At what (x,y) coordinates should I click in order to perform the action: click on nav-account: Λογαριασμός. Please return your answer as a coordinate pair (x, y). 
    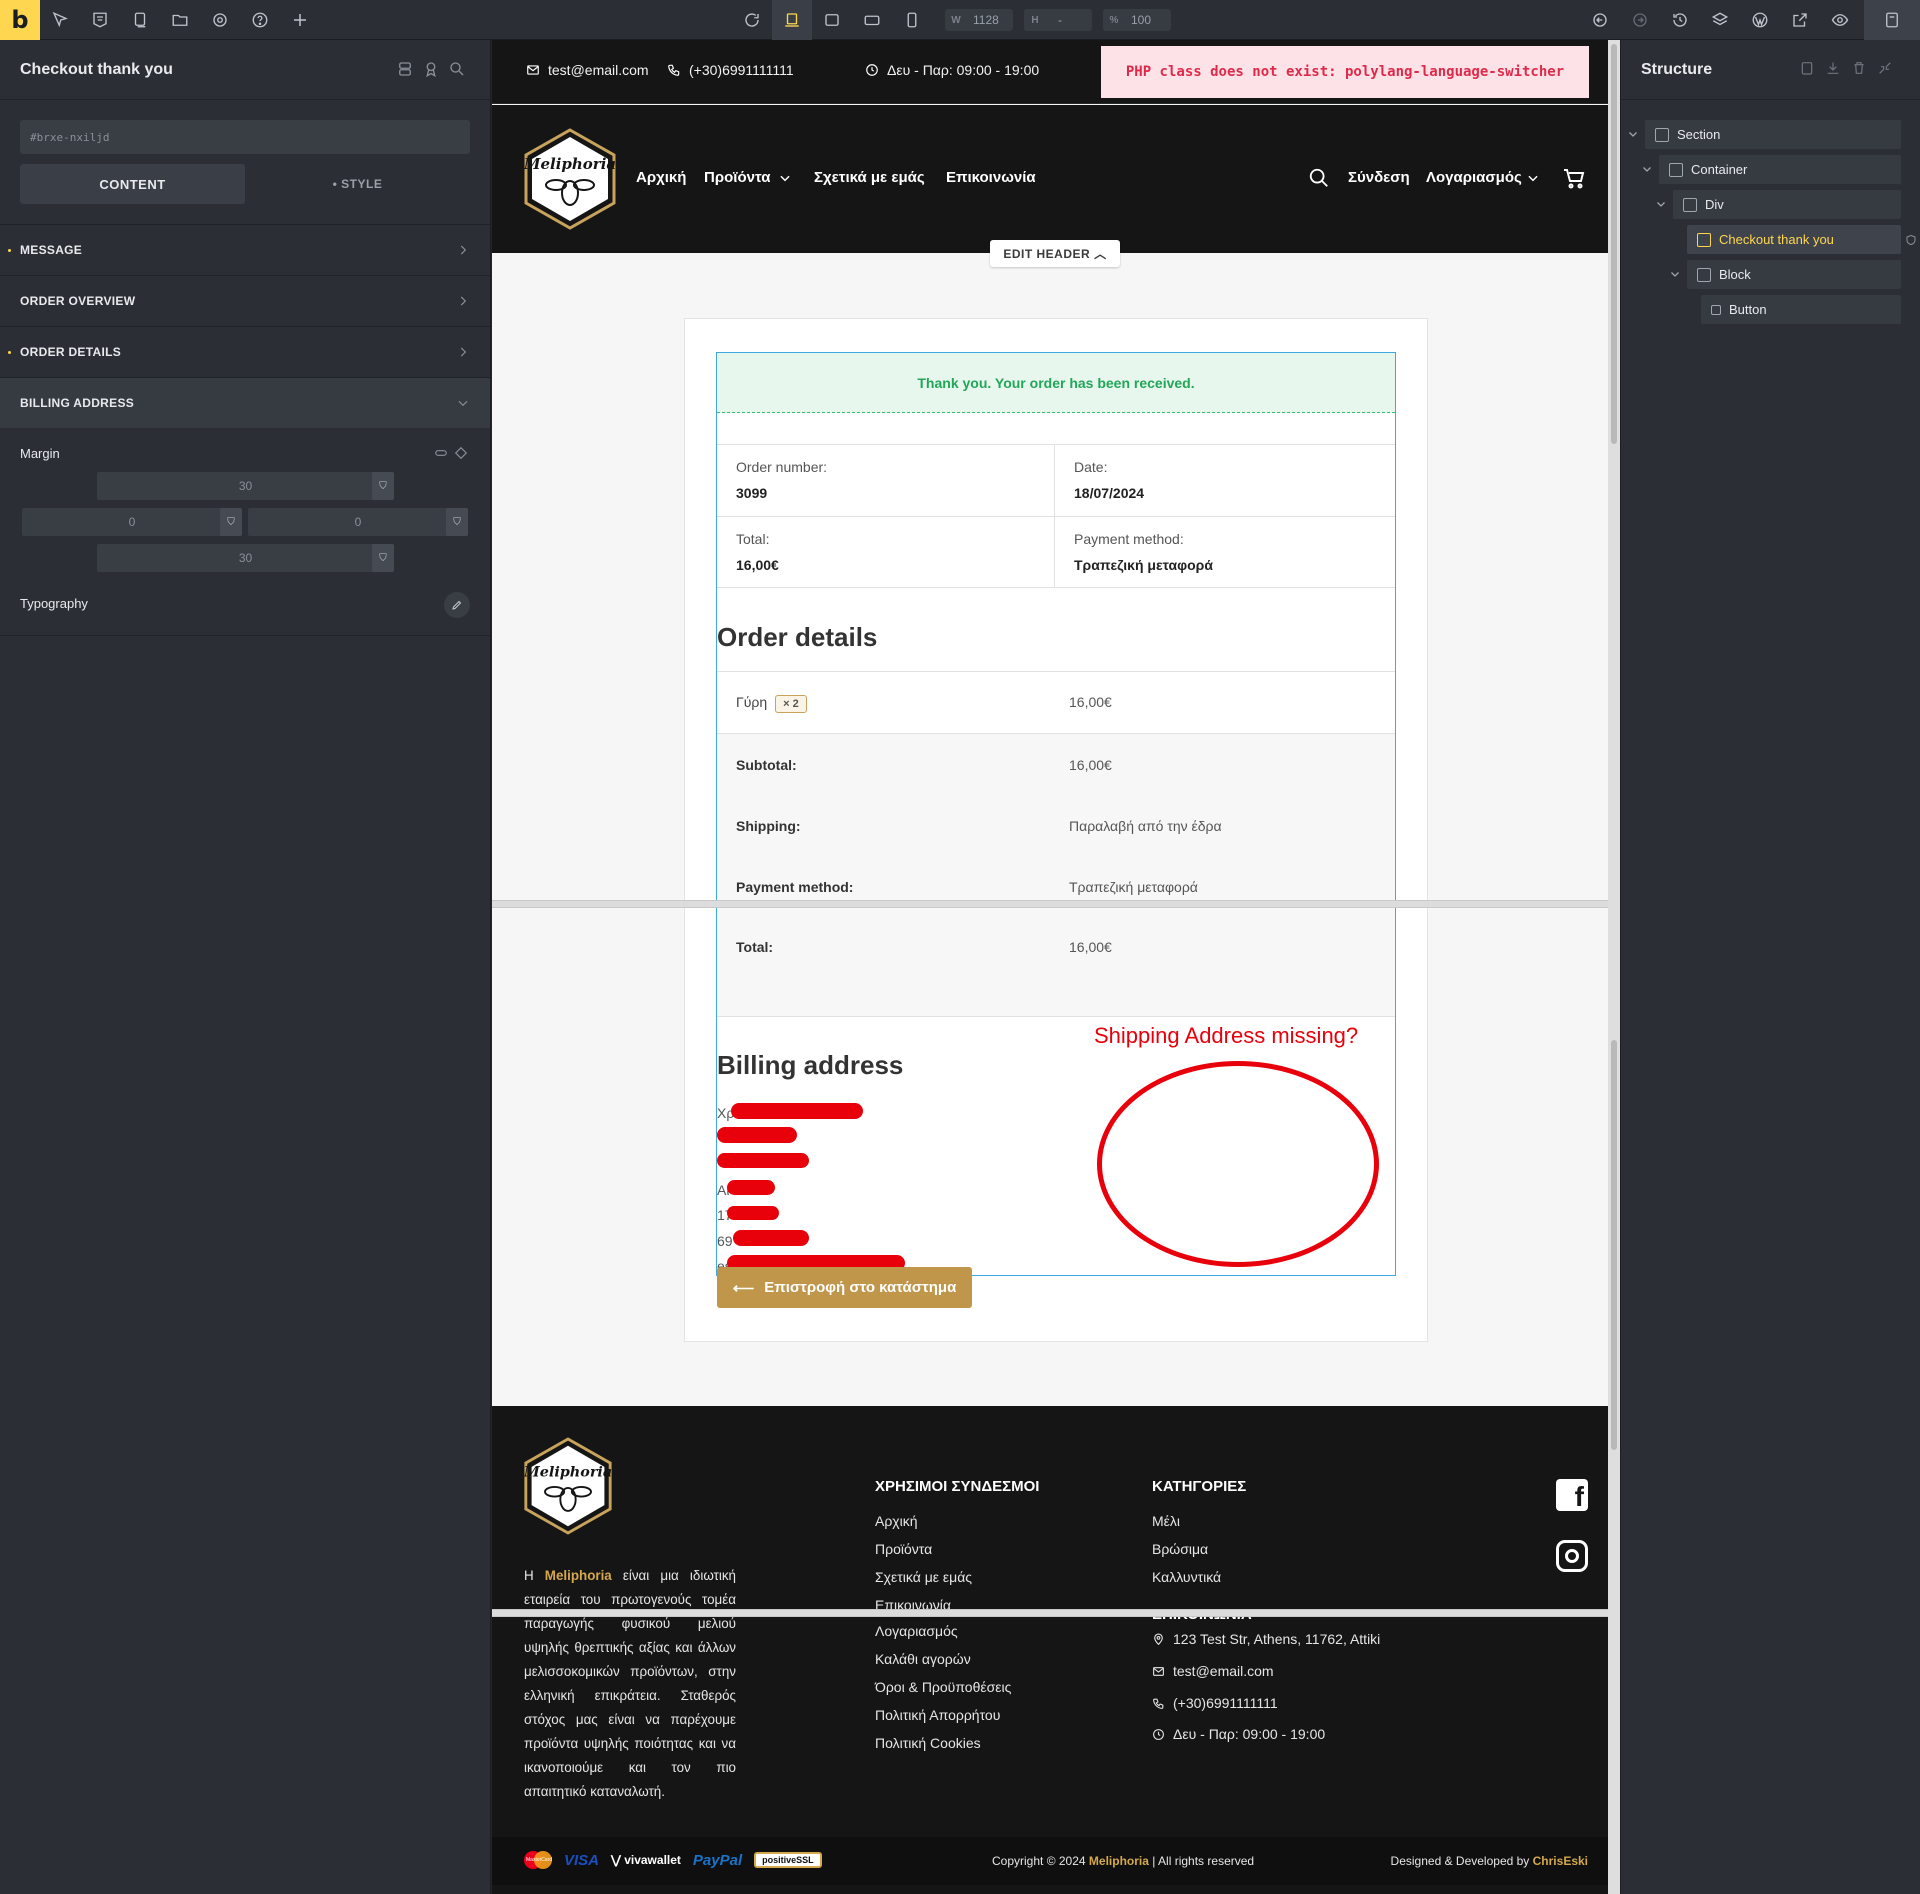
    Looking at the image, I should click on (1474, 177).